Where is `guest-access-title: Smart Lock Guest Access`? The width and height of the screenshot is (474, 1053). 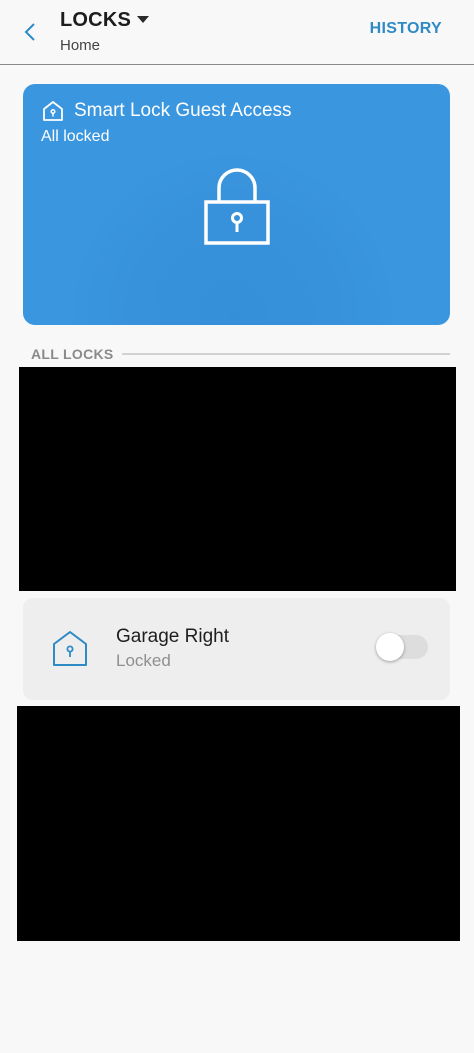
guest-access-title: Smart Lock Guest Access is located at coordinates (183, 110).